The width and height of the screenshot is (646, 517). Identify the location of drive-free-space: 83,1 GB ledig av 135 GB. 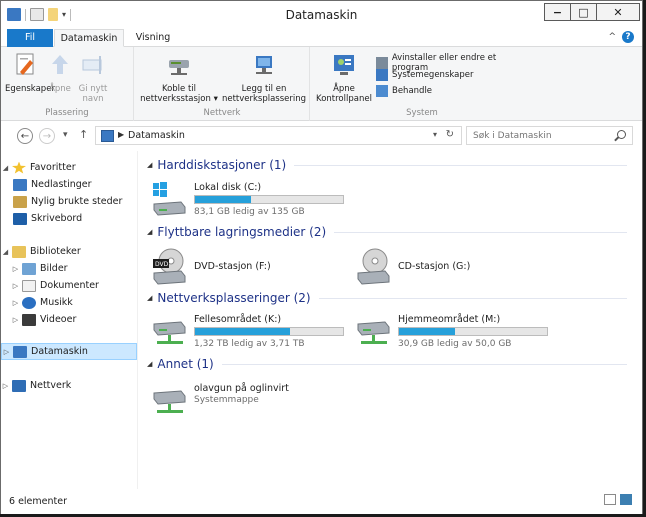
(249, 212).